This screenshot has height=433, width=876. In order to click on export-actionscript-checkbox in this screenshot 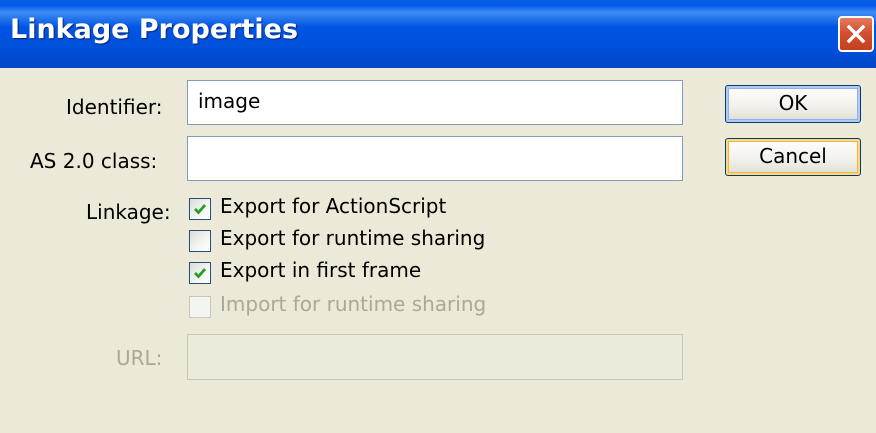, I will do `click(200, 209)`.